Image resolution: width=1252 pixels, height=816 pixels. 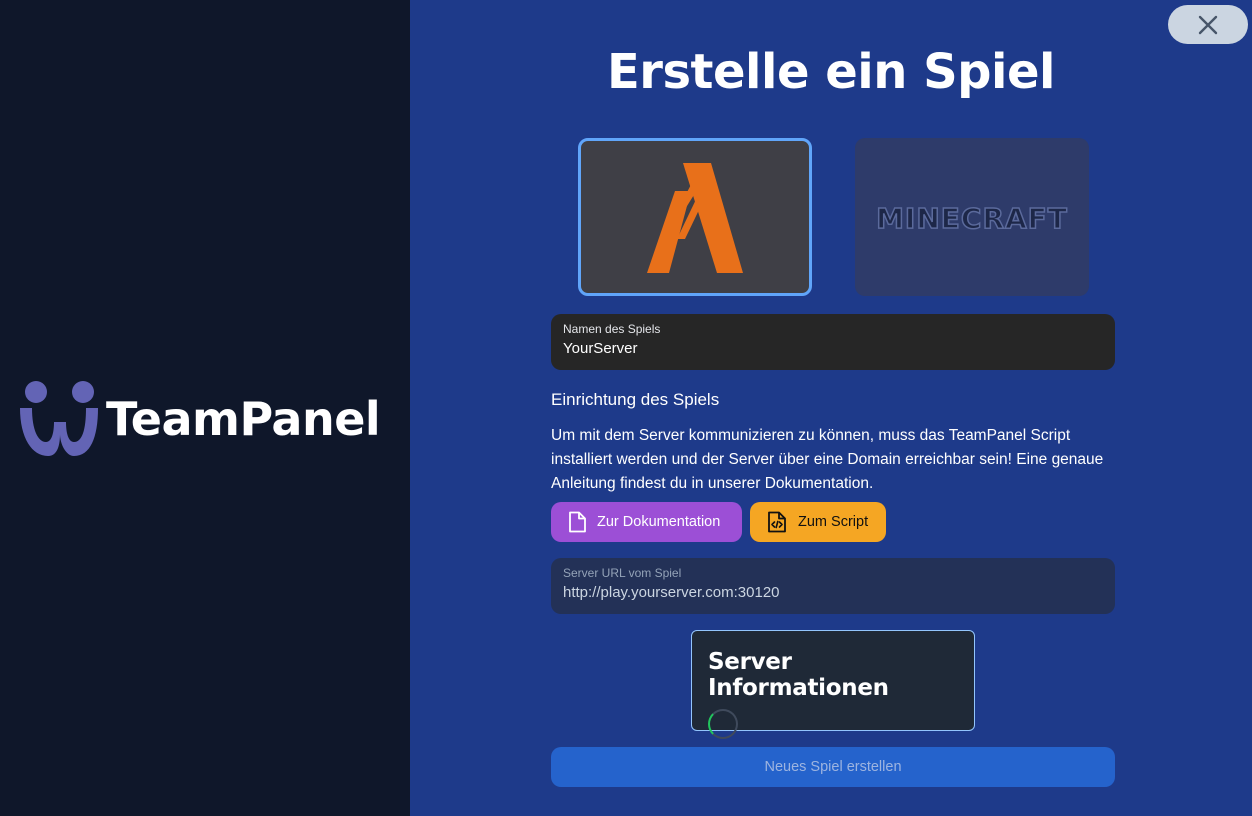 I want to click on fivem-logo-icon, so click(x=695, y=218).